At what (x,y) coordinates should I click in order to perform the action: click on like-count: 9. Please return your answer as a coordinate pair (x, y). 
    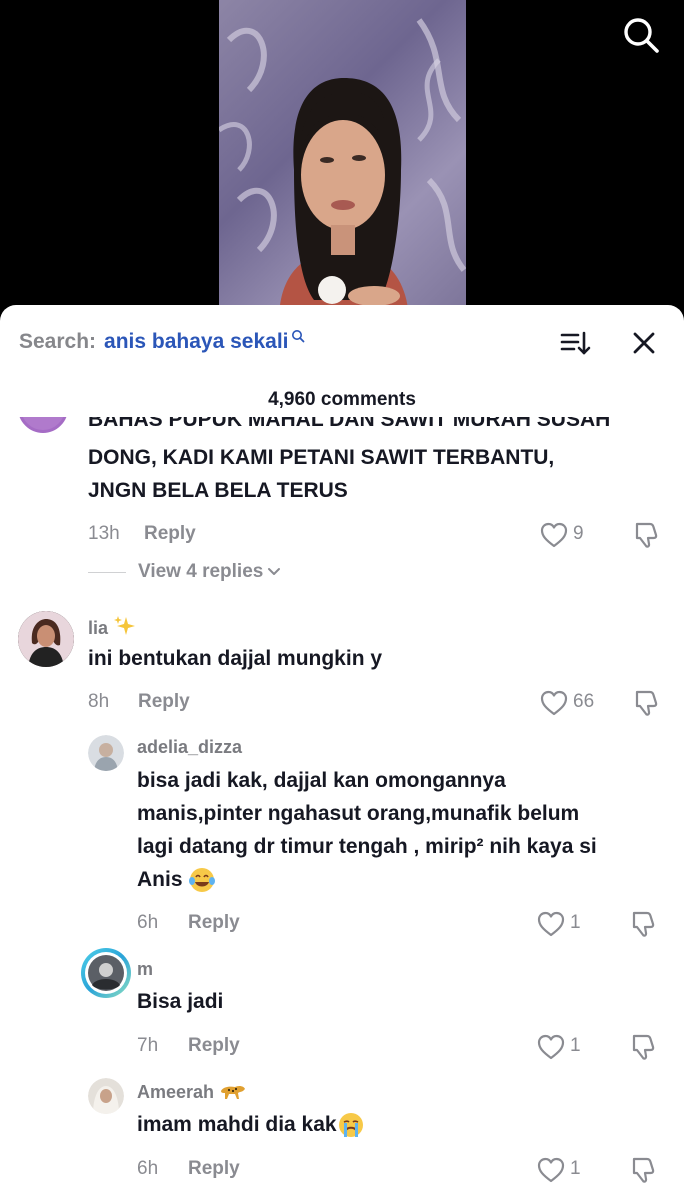
    Looking at the image, I should click on (578, 533).